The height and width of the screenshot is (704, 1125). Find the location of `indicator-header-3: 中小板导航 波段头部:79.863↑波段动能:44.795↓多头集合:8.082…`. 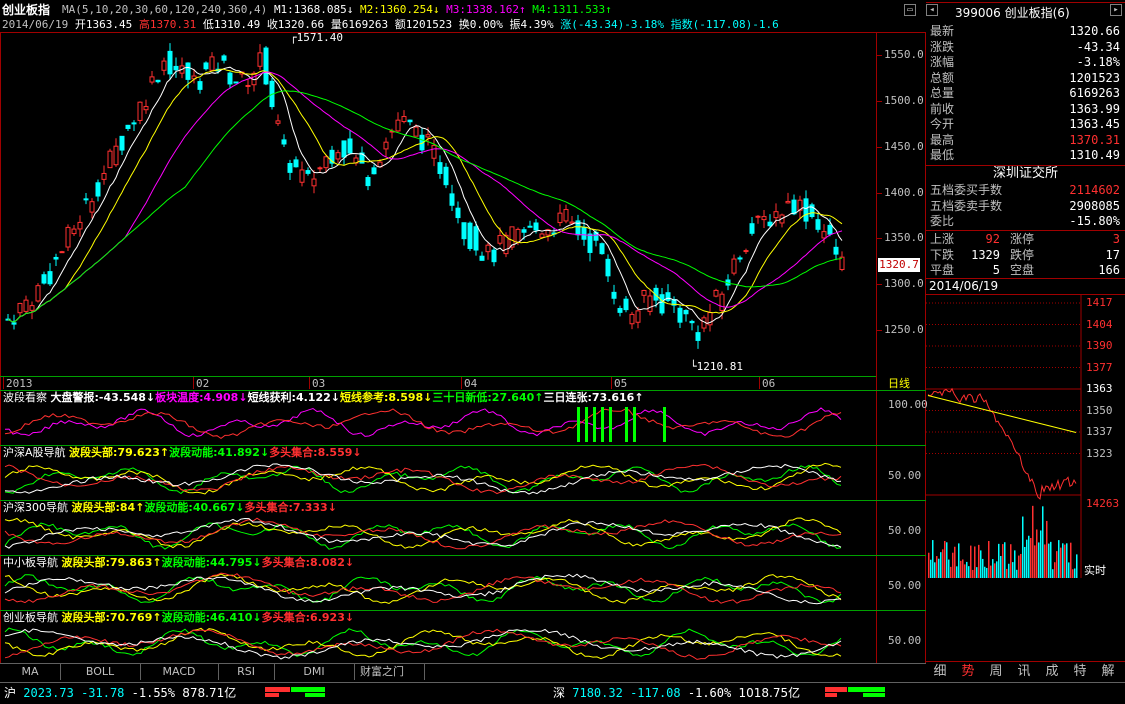

indicator-header-3: 中小板导航 波段头部:79.863↑波段动能:44.795↓多头集合:8.082… is located at coordinates (178, 563).